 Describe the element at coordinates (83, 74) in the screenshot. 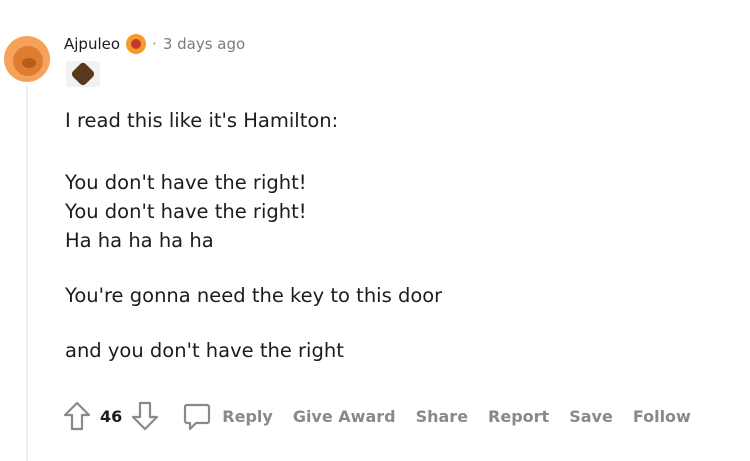

I see `award-icon` at that location.